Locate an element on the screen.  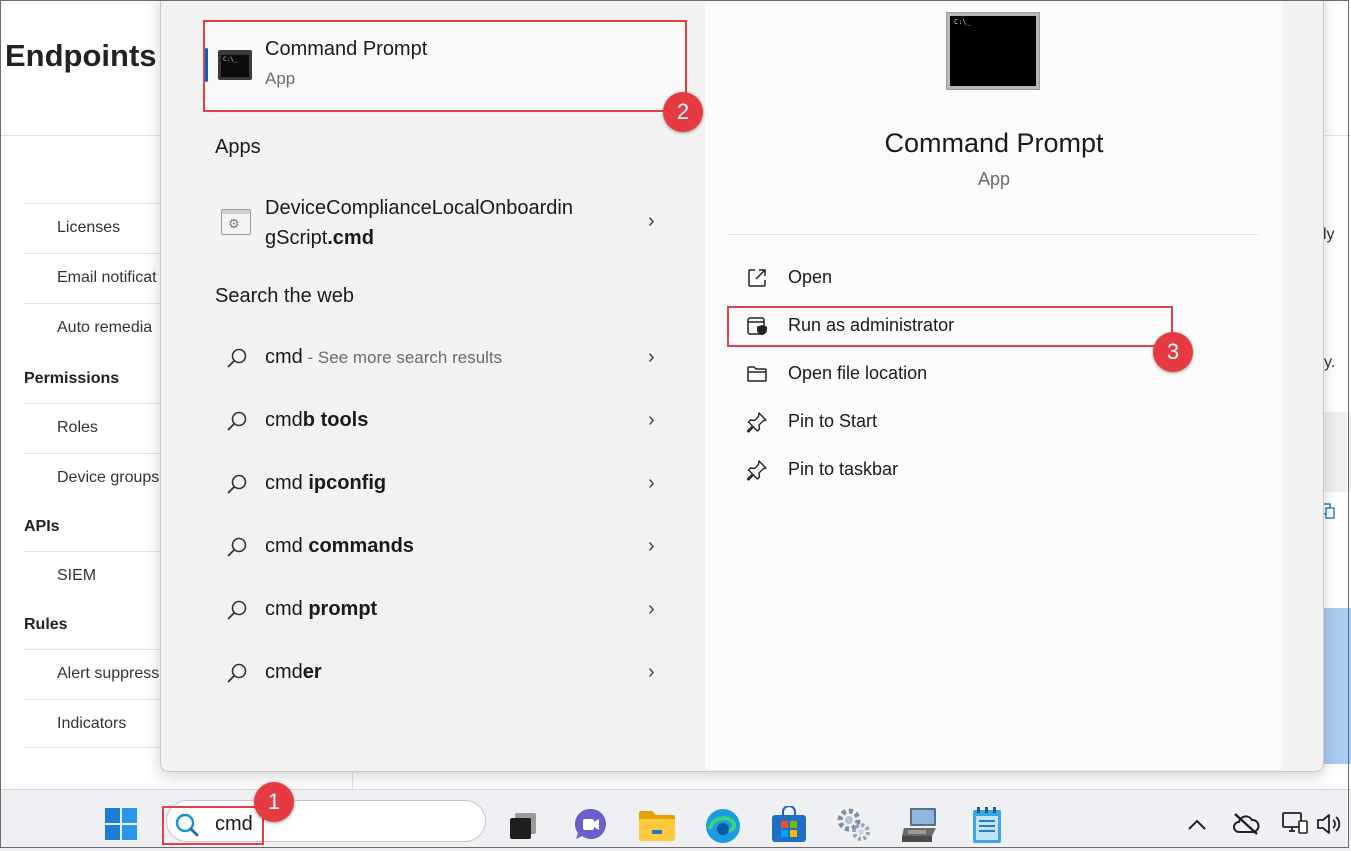
web-result-suggestion: er is located at coordinates (312, 672).